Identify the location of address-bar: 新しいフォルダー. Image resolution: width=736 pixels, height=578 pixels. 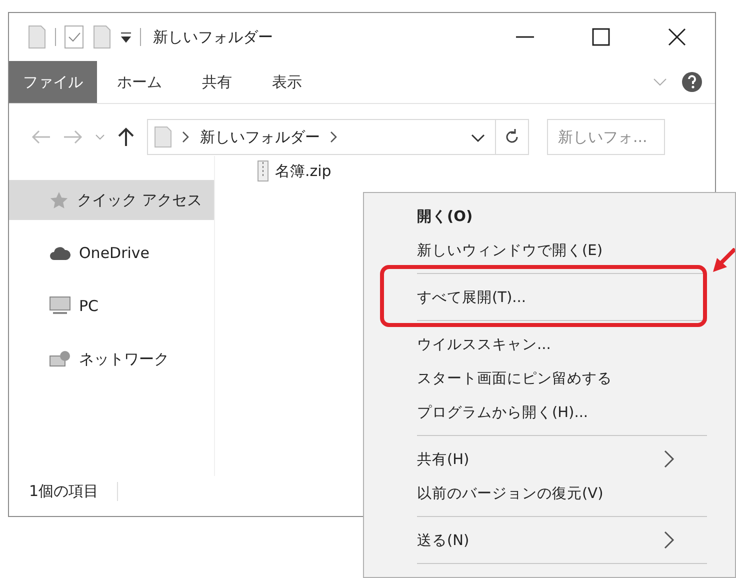
(338, 137).